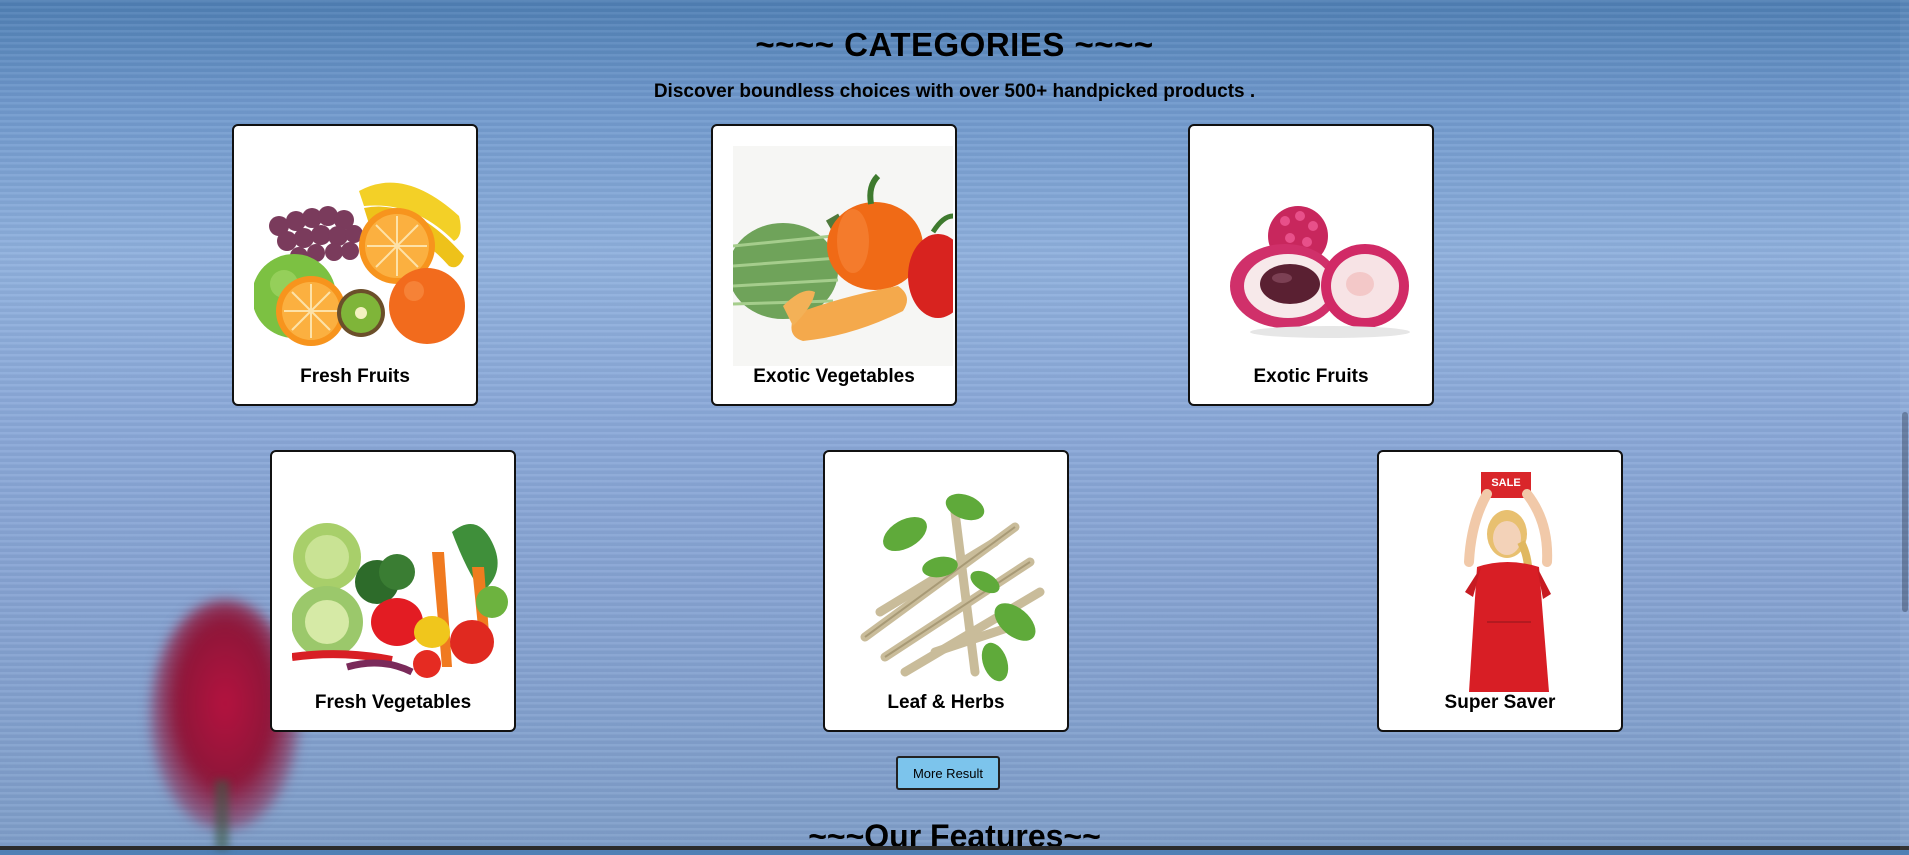 This screenshot has width=1909, height=855. I want to click on scrollbar-thumb, so click(1905, 512).